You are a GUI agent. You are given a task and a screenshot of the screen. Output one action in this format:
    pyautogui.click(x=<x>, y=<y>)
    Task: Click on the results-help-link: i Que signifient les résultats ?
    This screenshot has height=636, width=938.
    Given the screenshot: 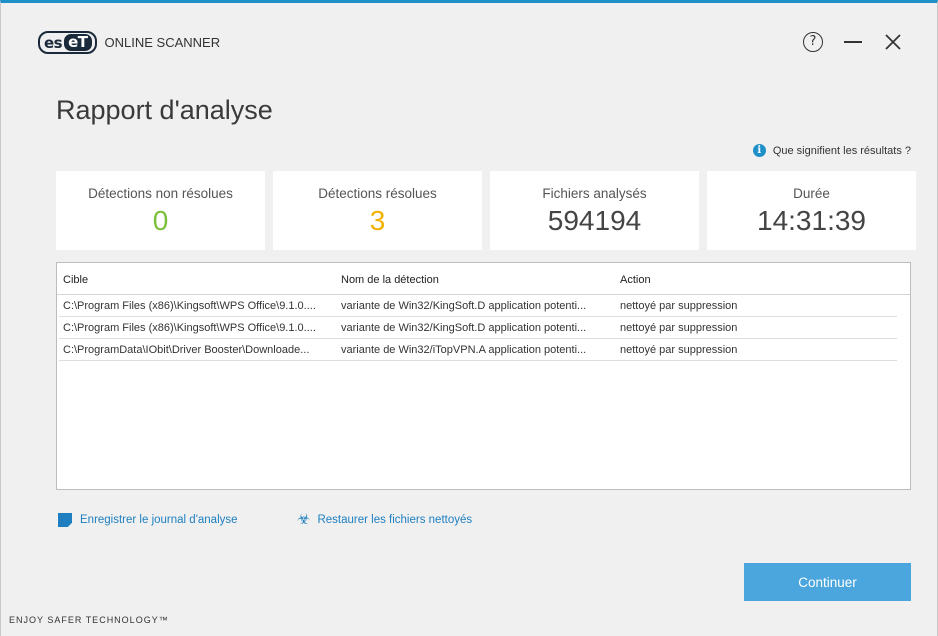 What is the action you would take?
    pyautogui.click(x=831, y=150)
    